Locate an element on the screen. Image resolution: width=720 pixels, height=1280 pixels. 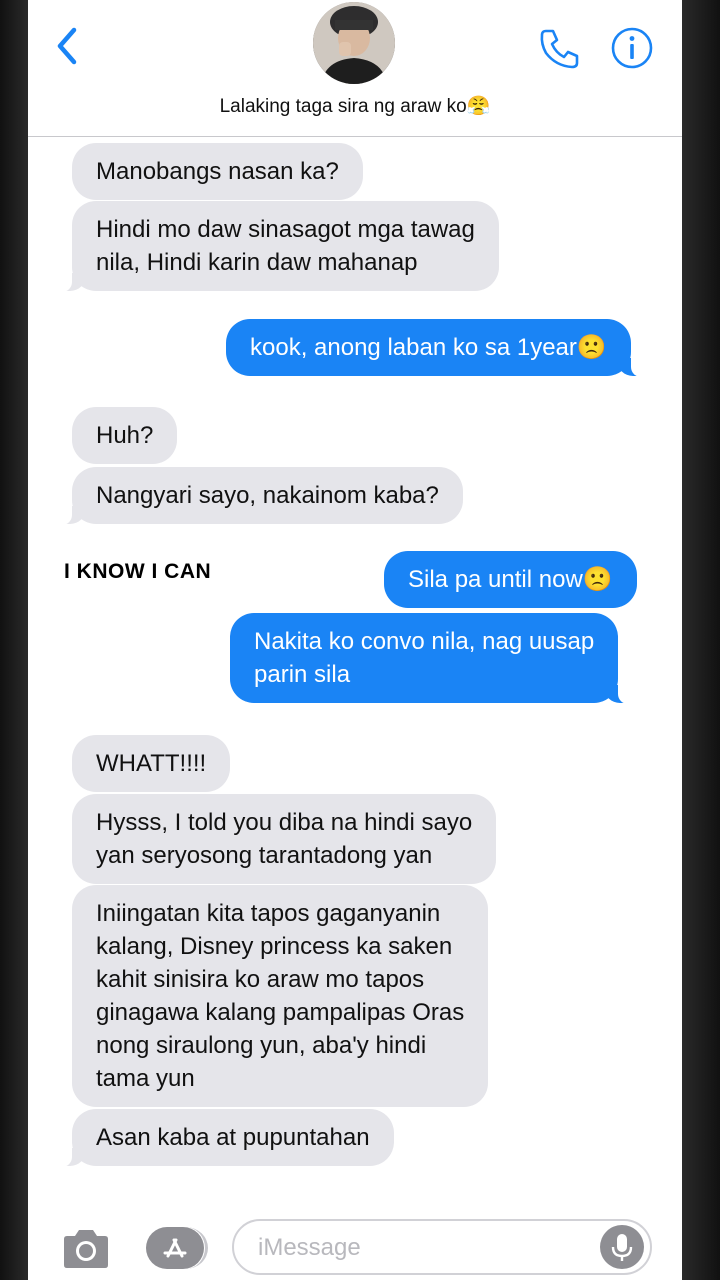
message-bubble-incoming: Manobangs nasan ka? is located at coordinates (217, 171).